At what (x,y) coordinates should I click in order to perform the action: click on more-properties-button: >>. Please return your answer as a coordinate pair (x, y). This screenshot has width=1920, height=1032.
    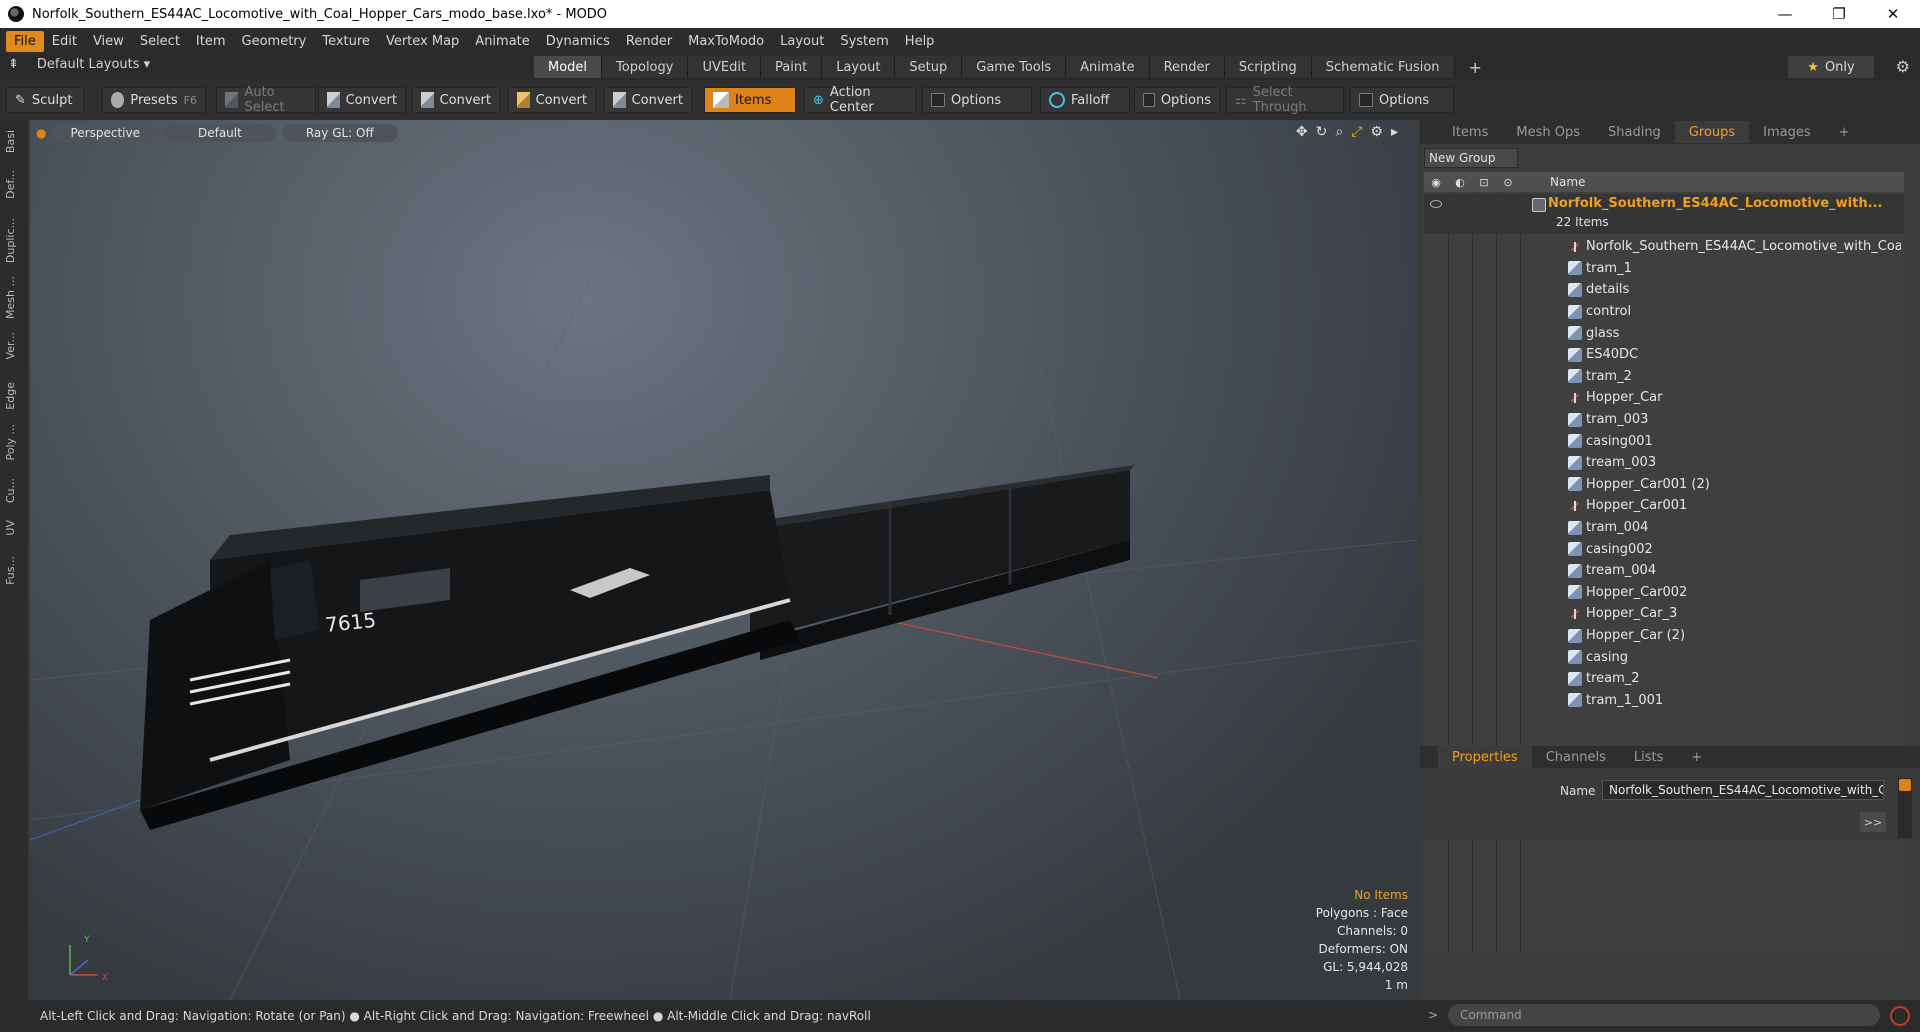
    Looking at the image, I should click on (1873, 822).